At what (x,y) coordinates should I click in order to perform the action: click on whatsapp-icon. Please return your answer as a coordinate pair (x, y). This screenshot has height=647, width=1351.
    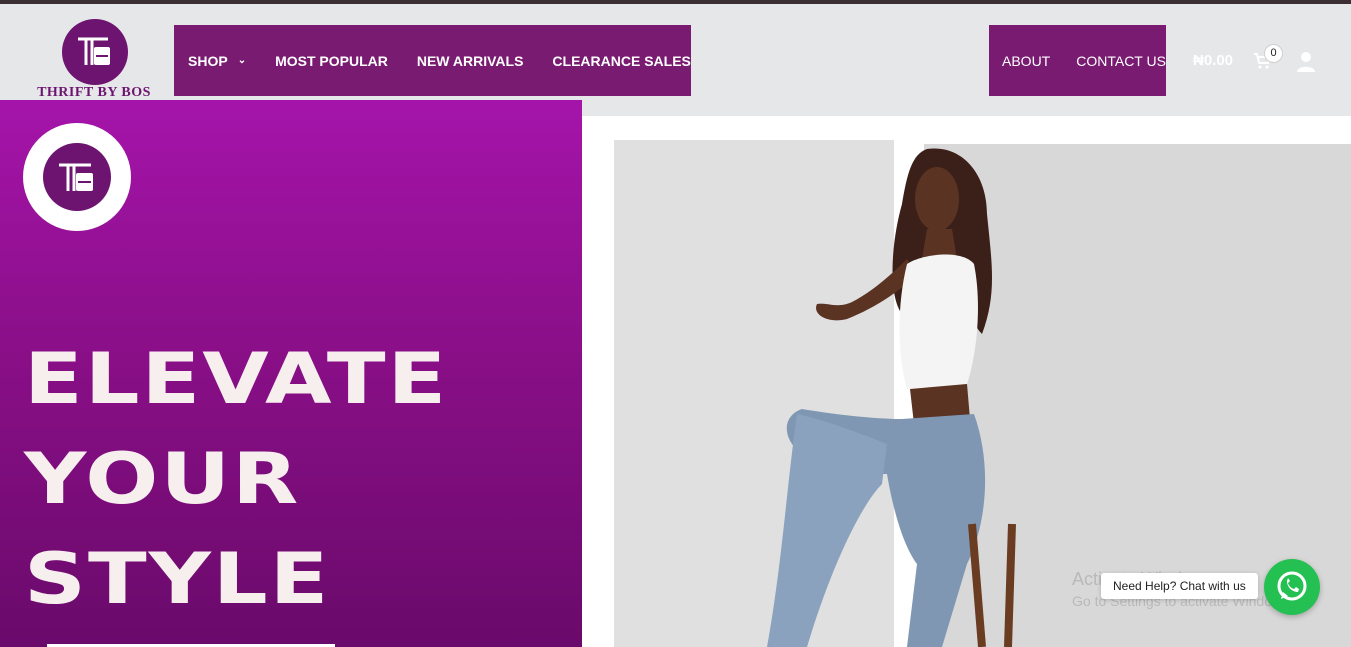
    Looking at the image, I should click on (1292, 586).